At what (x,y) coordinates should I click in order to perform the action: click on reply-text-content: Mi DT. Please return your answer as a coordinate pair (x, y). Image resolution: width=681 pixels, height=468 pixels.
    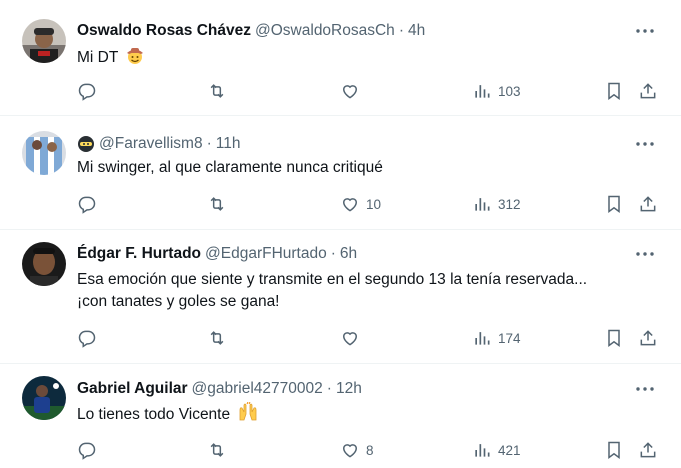
    Looking at the image, I should click on (98, 57).